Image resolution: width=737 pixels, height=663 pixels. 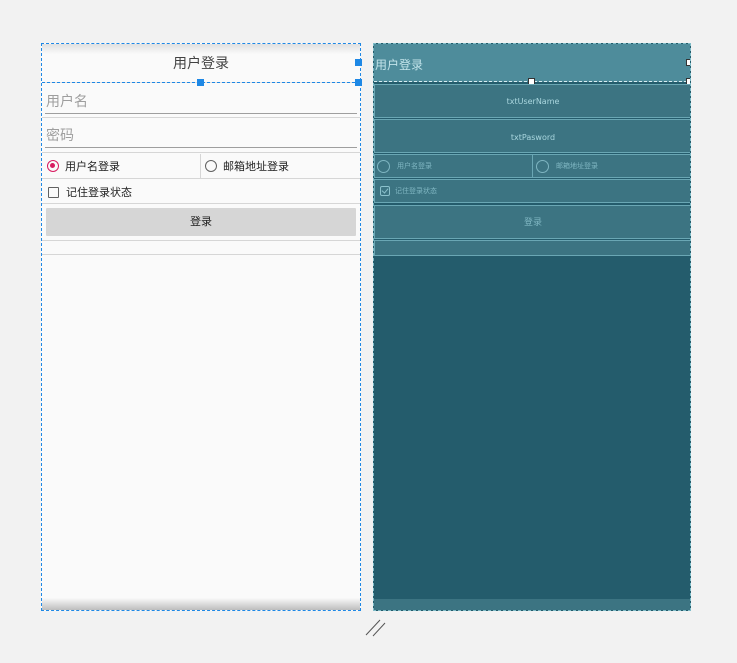 What do you see at coordinates (53, 166) in the screenshot?
I see `radio-checked-icon` at bounding box center [53, 166].